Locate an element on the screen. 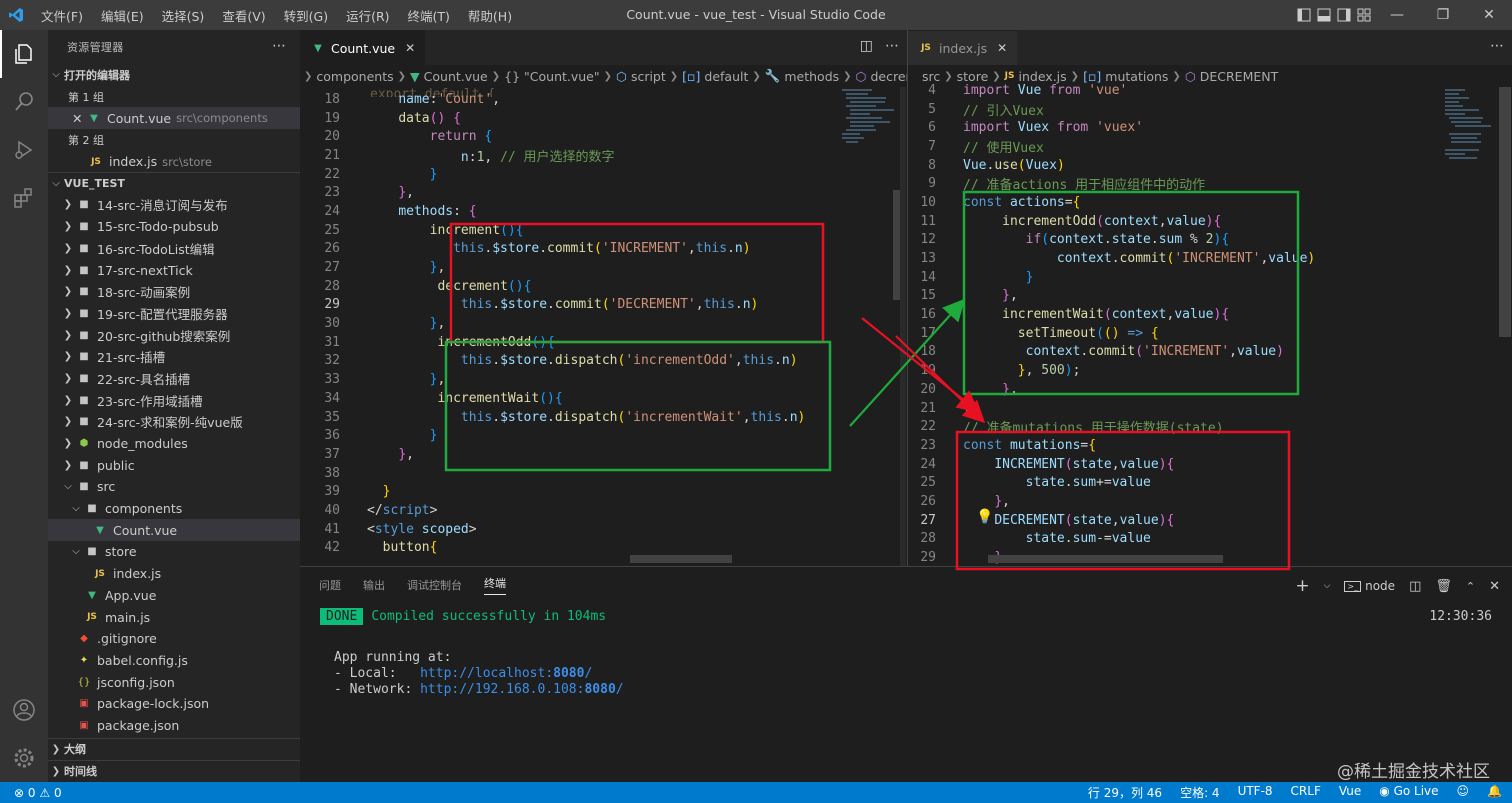 The image size is (1512, 803). tree-folder: ❯ ■ 22-src-具名插槽 is located at coordinates (174, 379).